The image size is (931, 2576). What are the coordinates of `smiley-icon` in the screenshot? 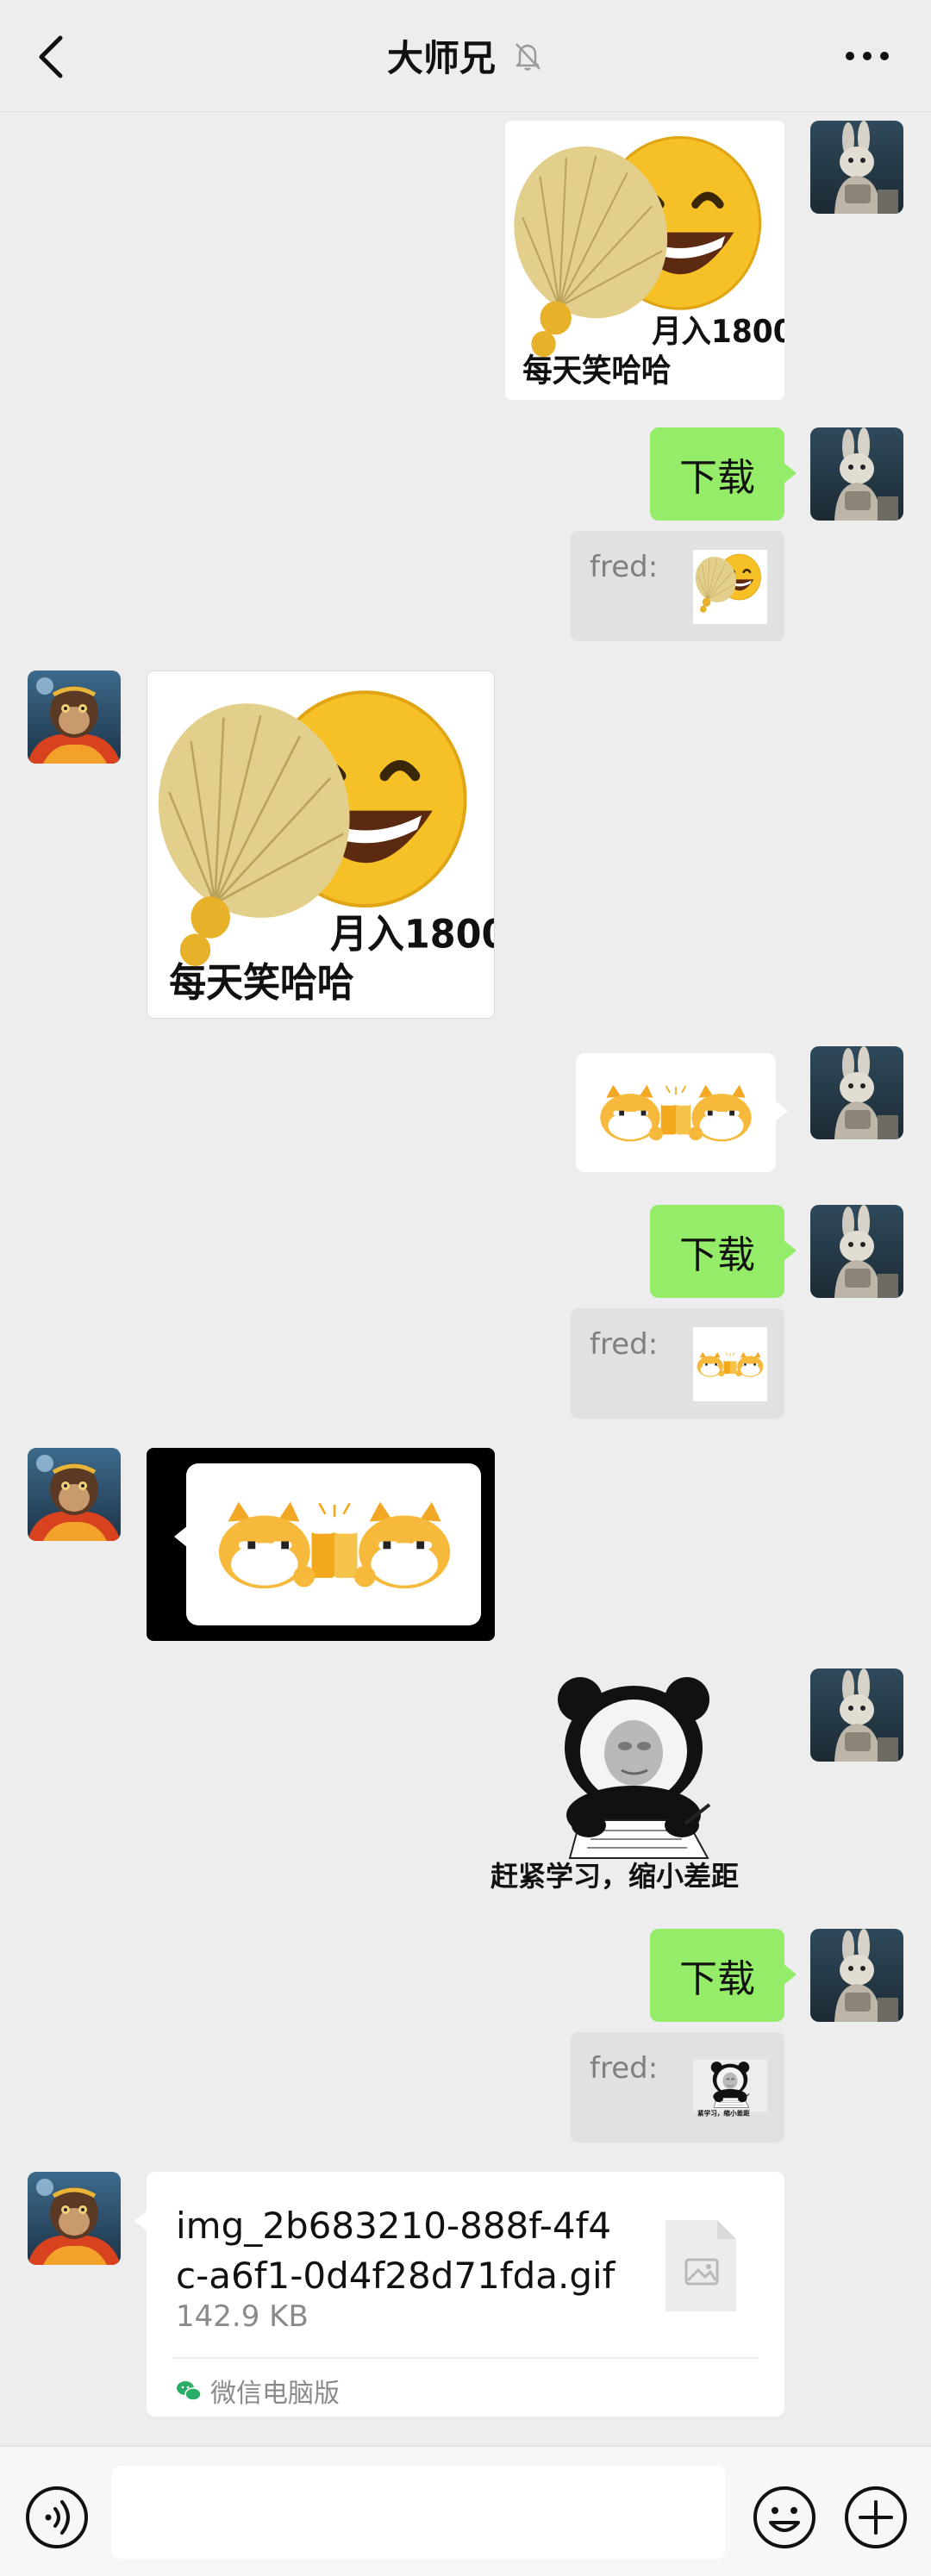 It's located at (784, 2517).